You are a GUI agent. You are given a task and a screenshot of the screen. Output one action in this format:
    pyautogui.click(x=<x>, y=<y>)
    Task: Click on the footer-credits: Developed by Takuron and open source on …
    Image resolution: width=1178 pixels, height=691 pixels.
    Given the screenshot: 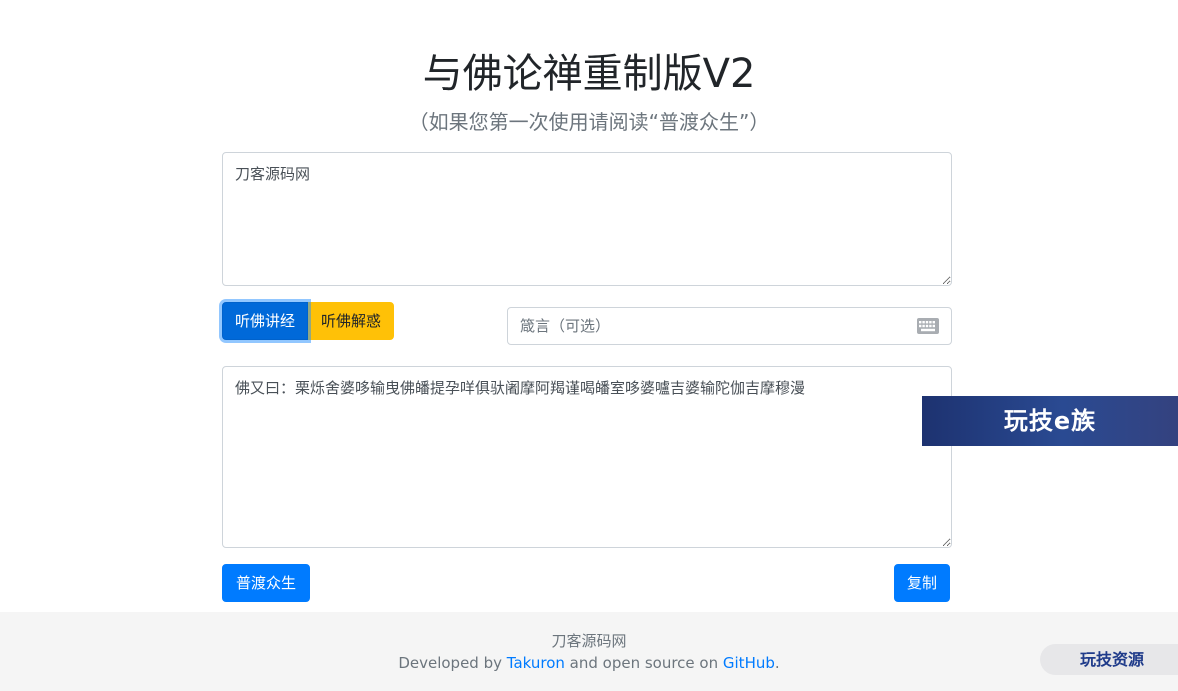 What is the action you would take?
    pyautogui.click(x=589, y=663)
    